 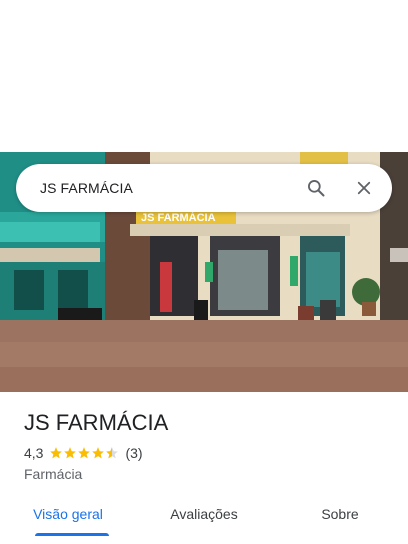 I want to click on search-icon, so click(x=316, y=188).